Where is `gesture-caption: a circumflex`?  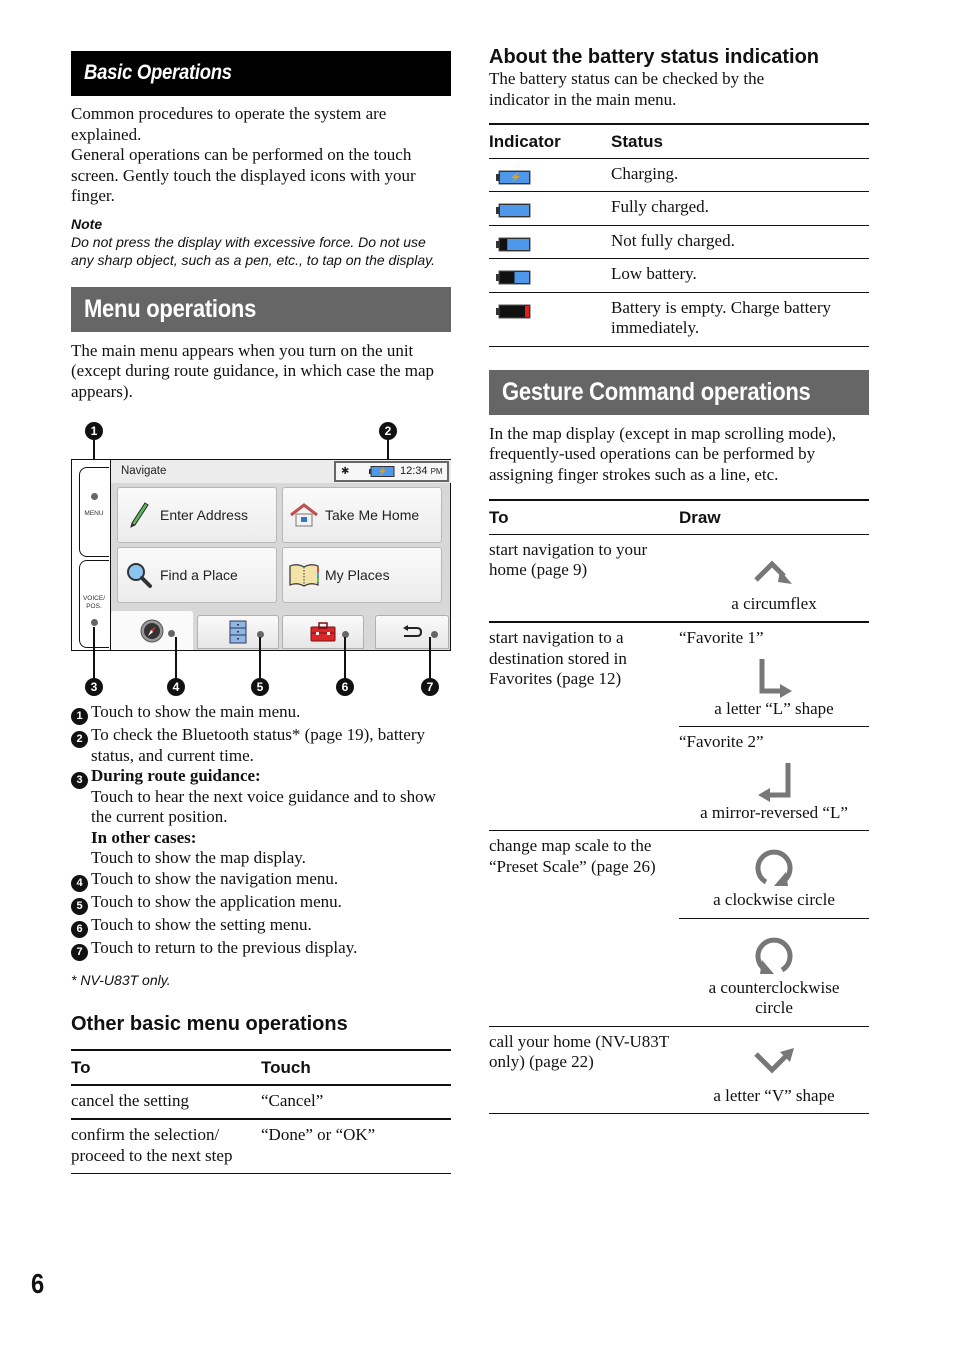
gesture-caption: a circumflex is located at coordinates (774, 603).